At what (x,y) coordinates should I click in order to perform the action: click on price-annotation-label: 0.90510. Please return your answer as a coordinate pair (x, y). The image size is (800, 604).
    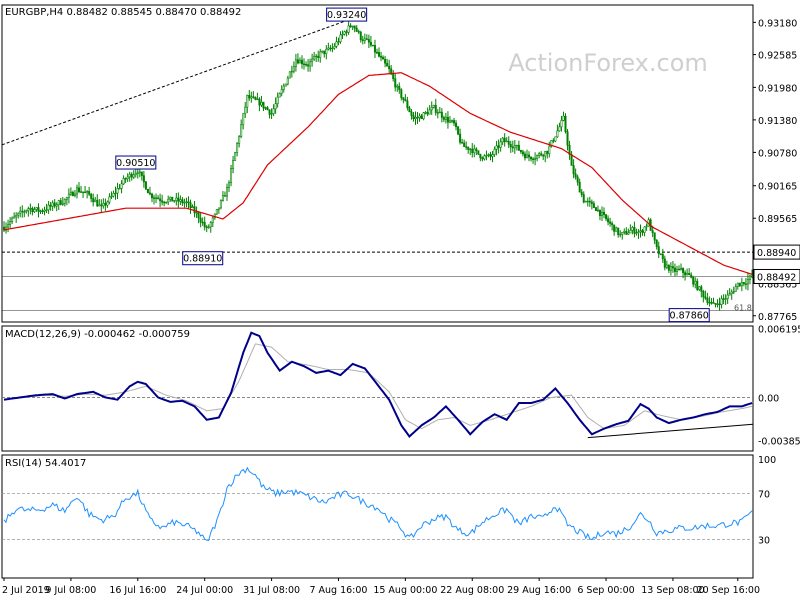
    Looking at the image, I should click on (135, 163).